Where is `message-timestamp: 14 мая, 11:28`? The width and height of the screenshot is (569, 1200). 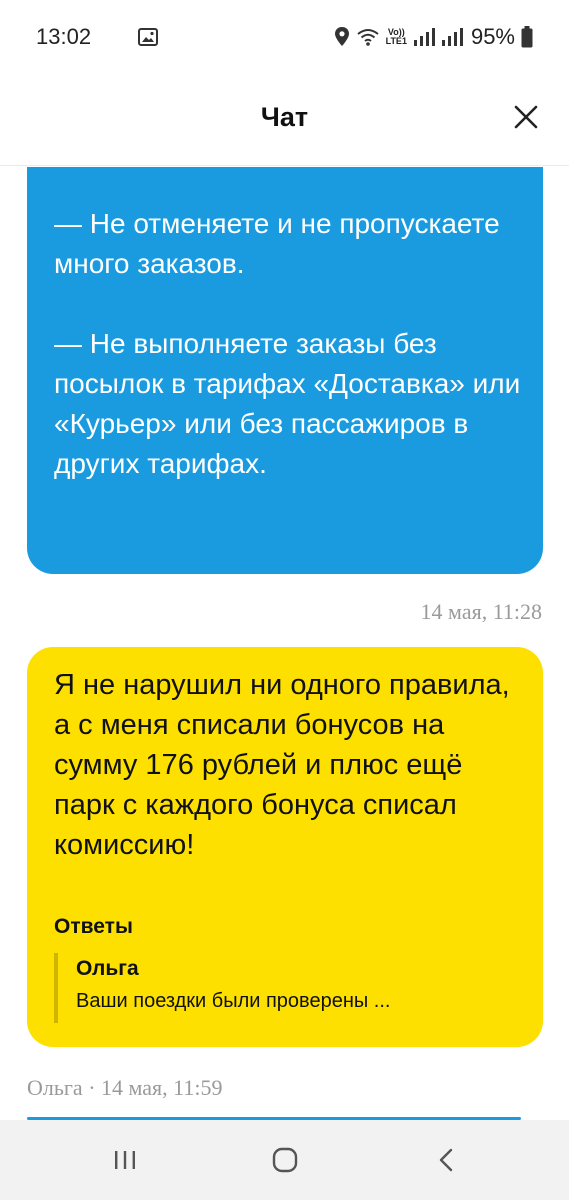
message-timestamp: 14 мая, 11:28 is located at coordinates (481, 611).